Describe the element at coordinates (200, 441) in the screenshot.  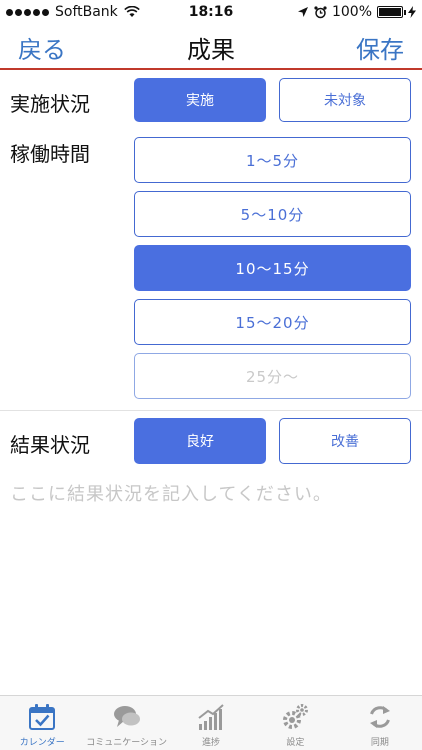
I see `result-option-good: 良好` at that location.